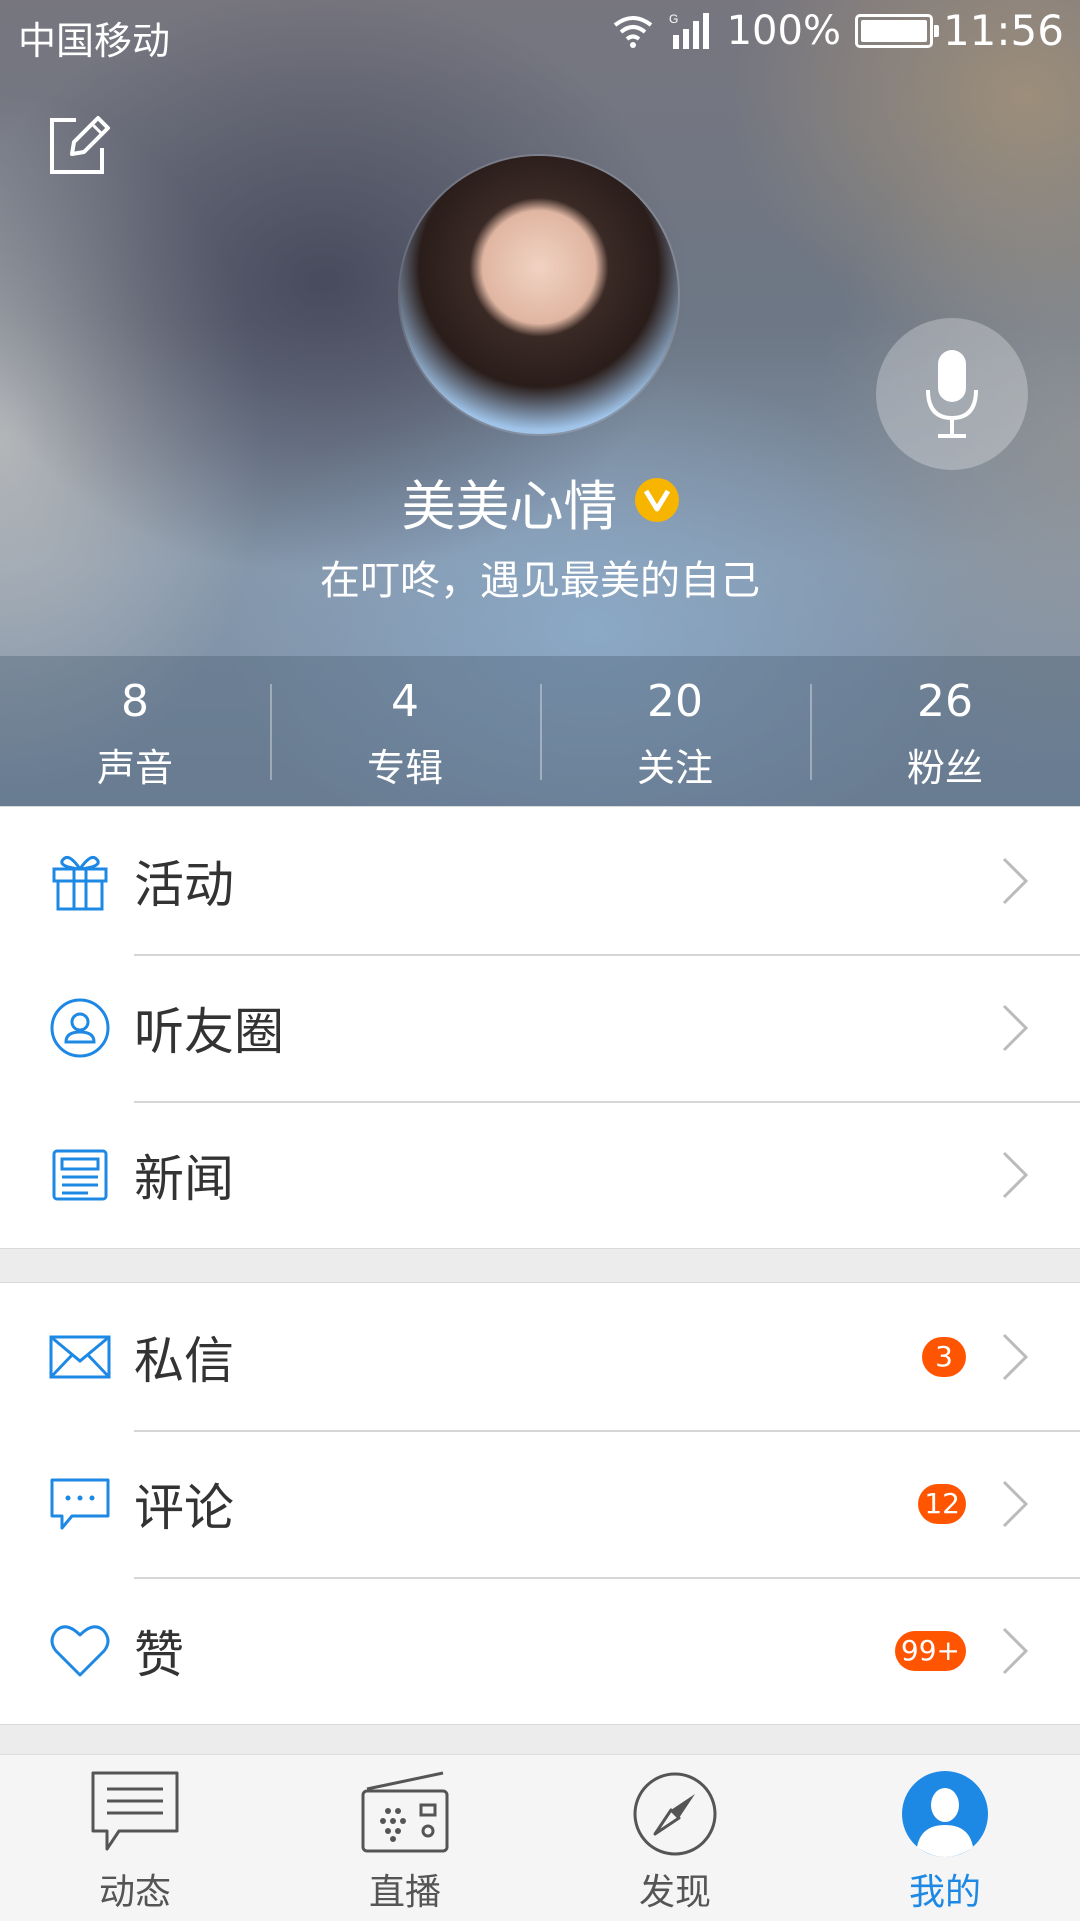 Image resolution: width=1080 pixels, height=1921 pixels. Describe the element at coordinates (509, 506) in the screenshot. I see `username: 美美心情` at that location.